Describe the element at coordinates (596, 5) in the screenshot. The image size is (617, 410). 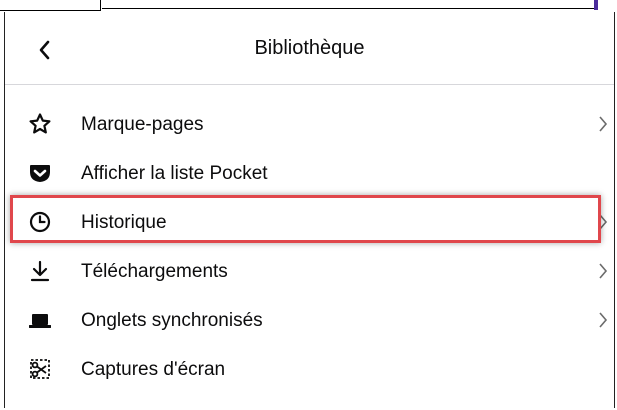
I see `top-strip-accent` at that location.